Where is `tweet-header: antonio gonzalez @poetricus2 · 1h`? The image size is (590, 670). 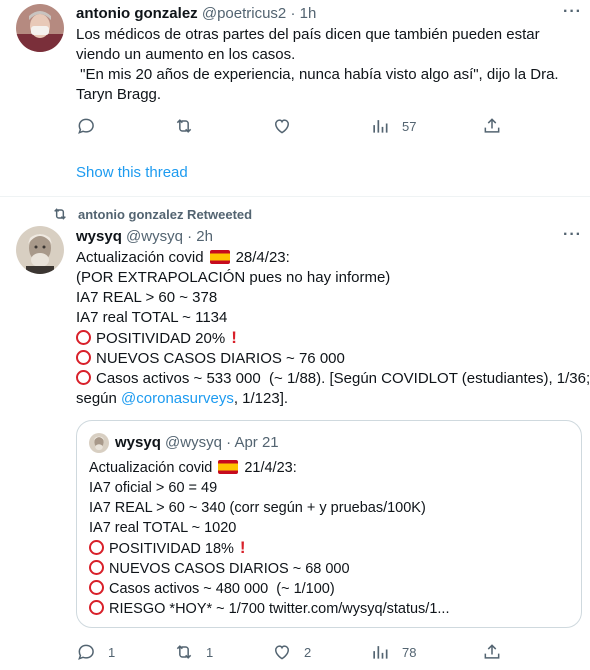 tweet-header: antonio gonzalez @poetricus2 · 1h is located at coordinates (196, 13).